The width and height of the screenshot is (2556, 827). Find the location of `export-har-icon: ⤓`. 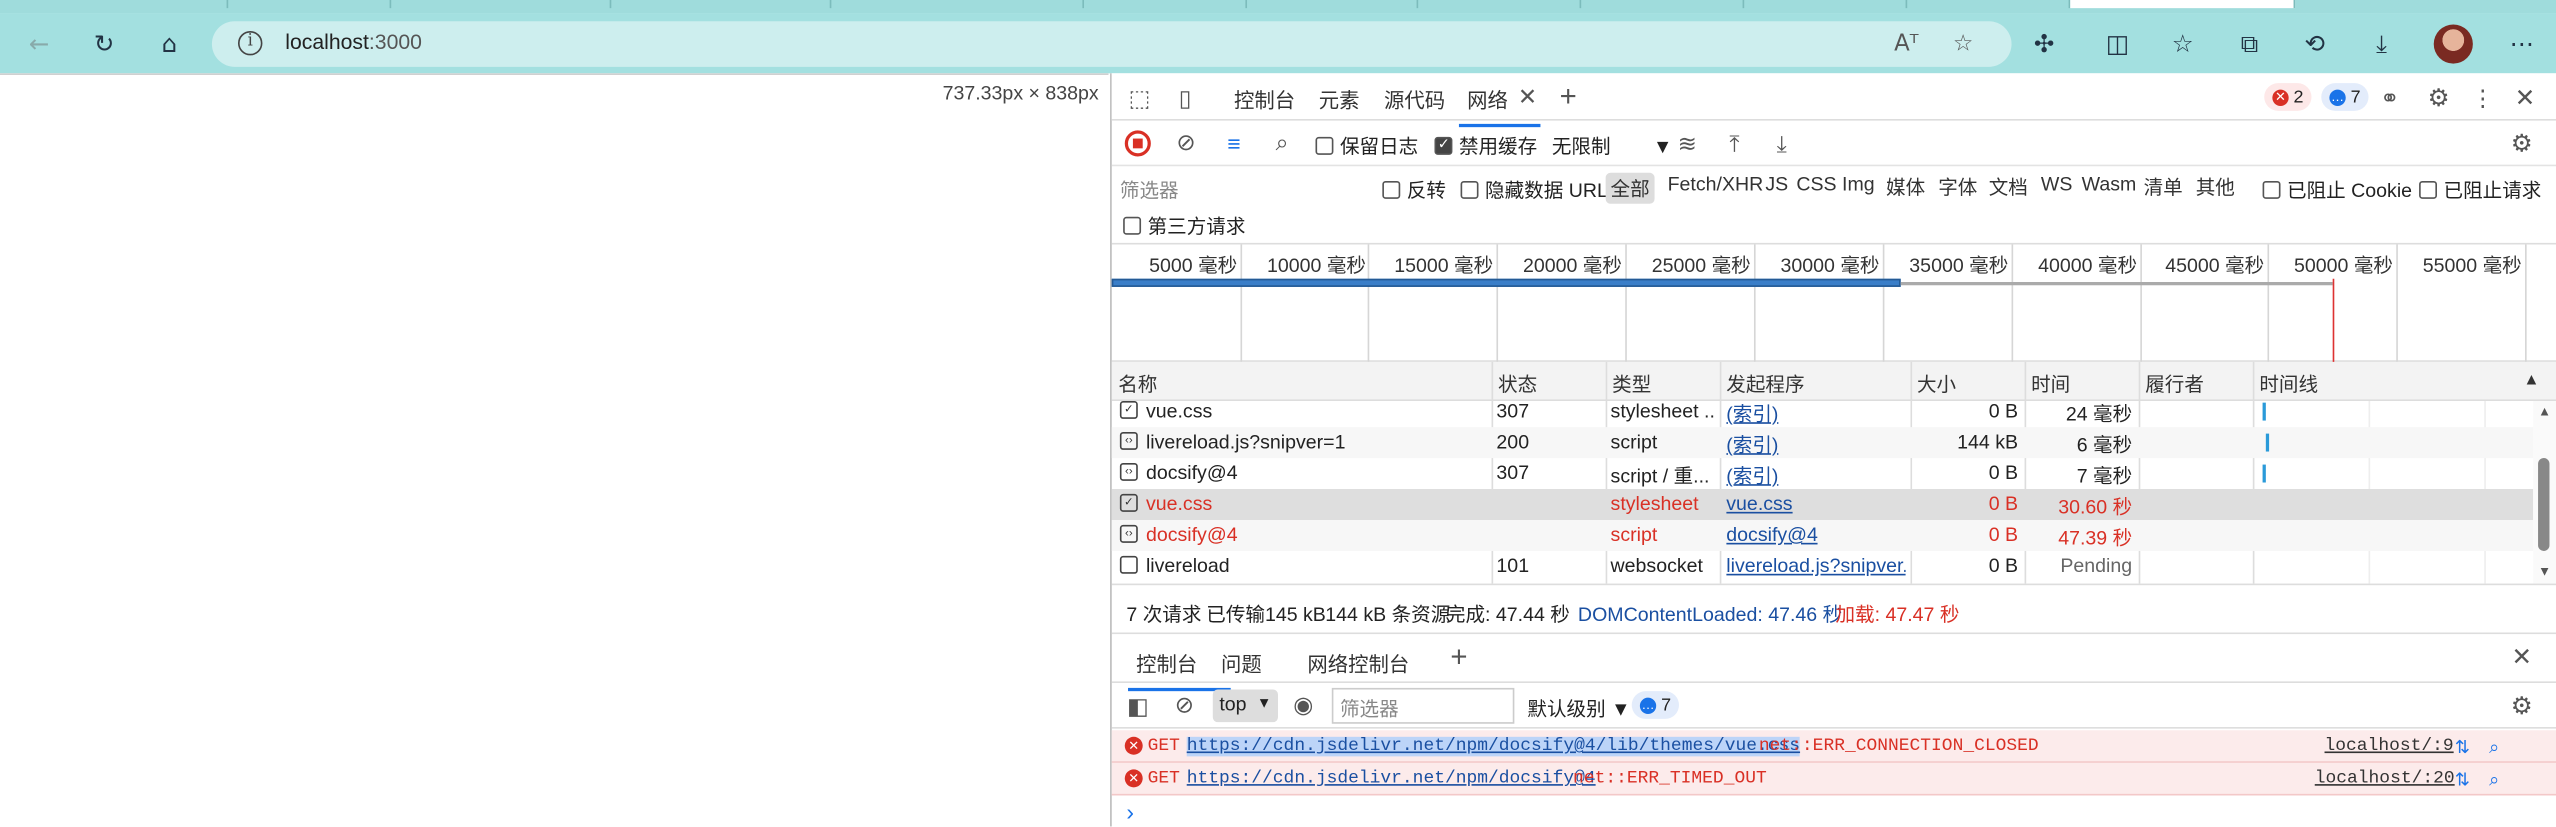

export-har-icon: ⤓ is located at coordinates (1782, 143).